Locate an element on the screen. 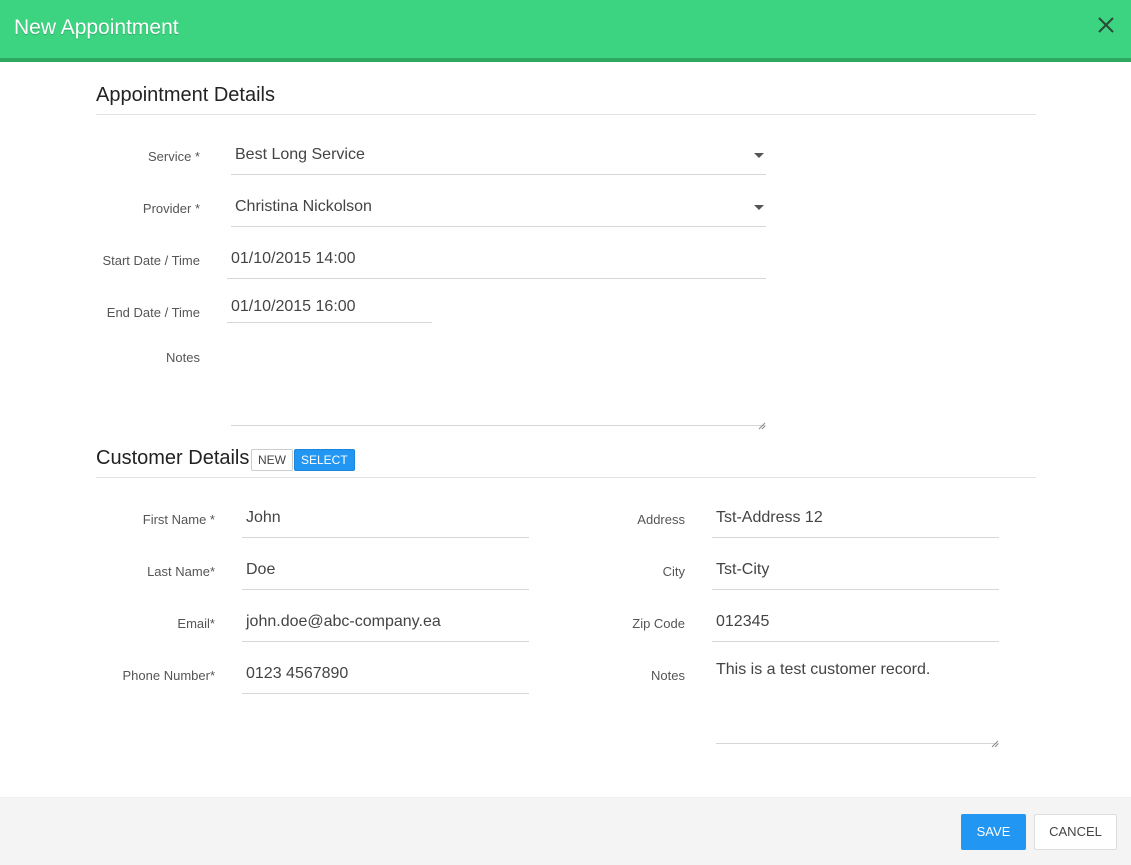 The height and width of the screenshot is (865, 1131). provider-label: Provider * is located at coordinates (171, 208).